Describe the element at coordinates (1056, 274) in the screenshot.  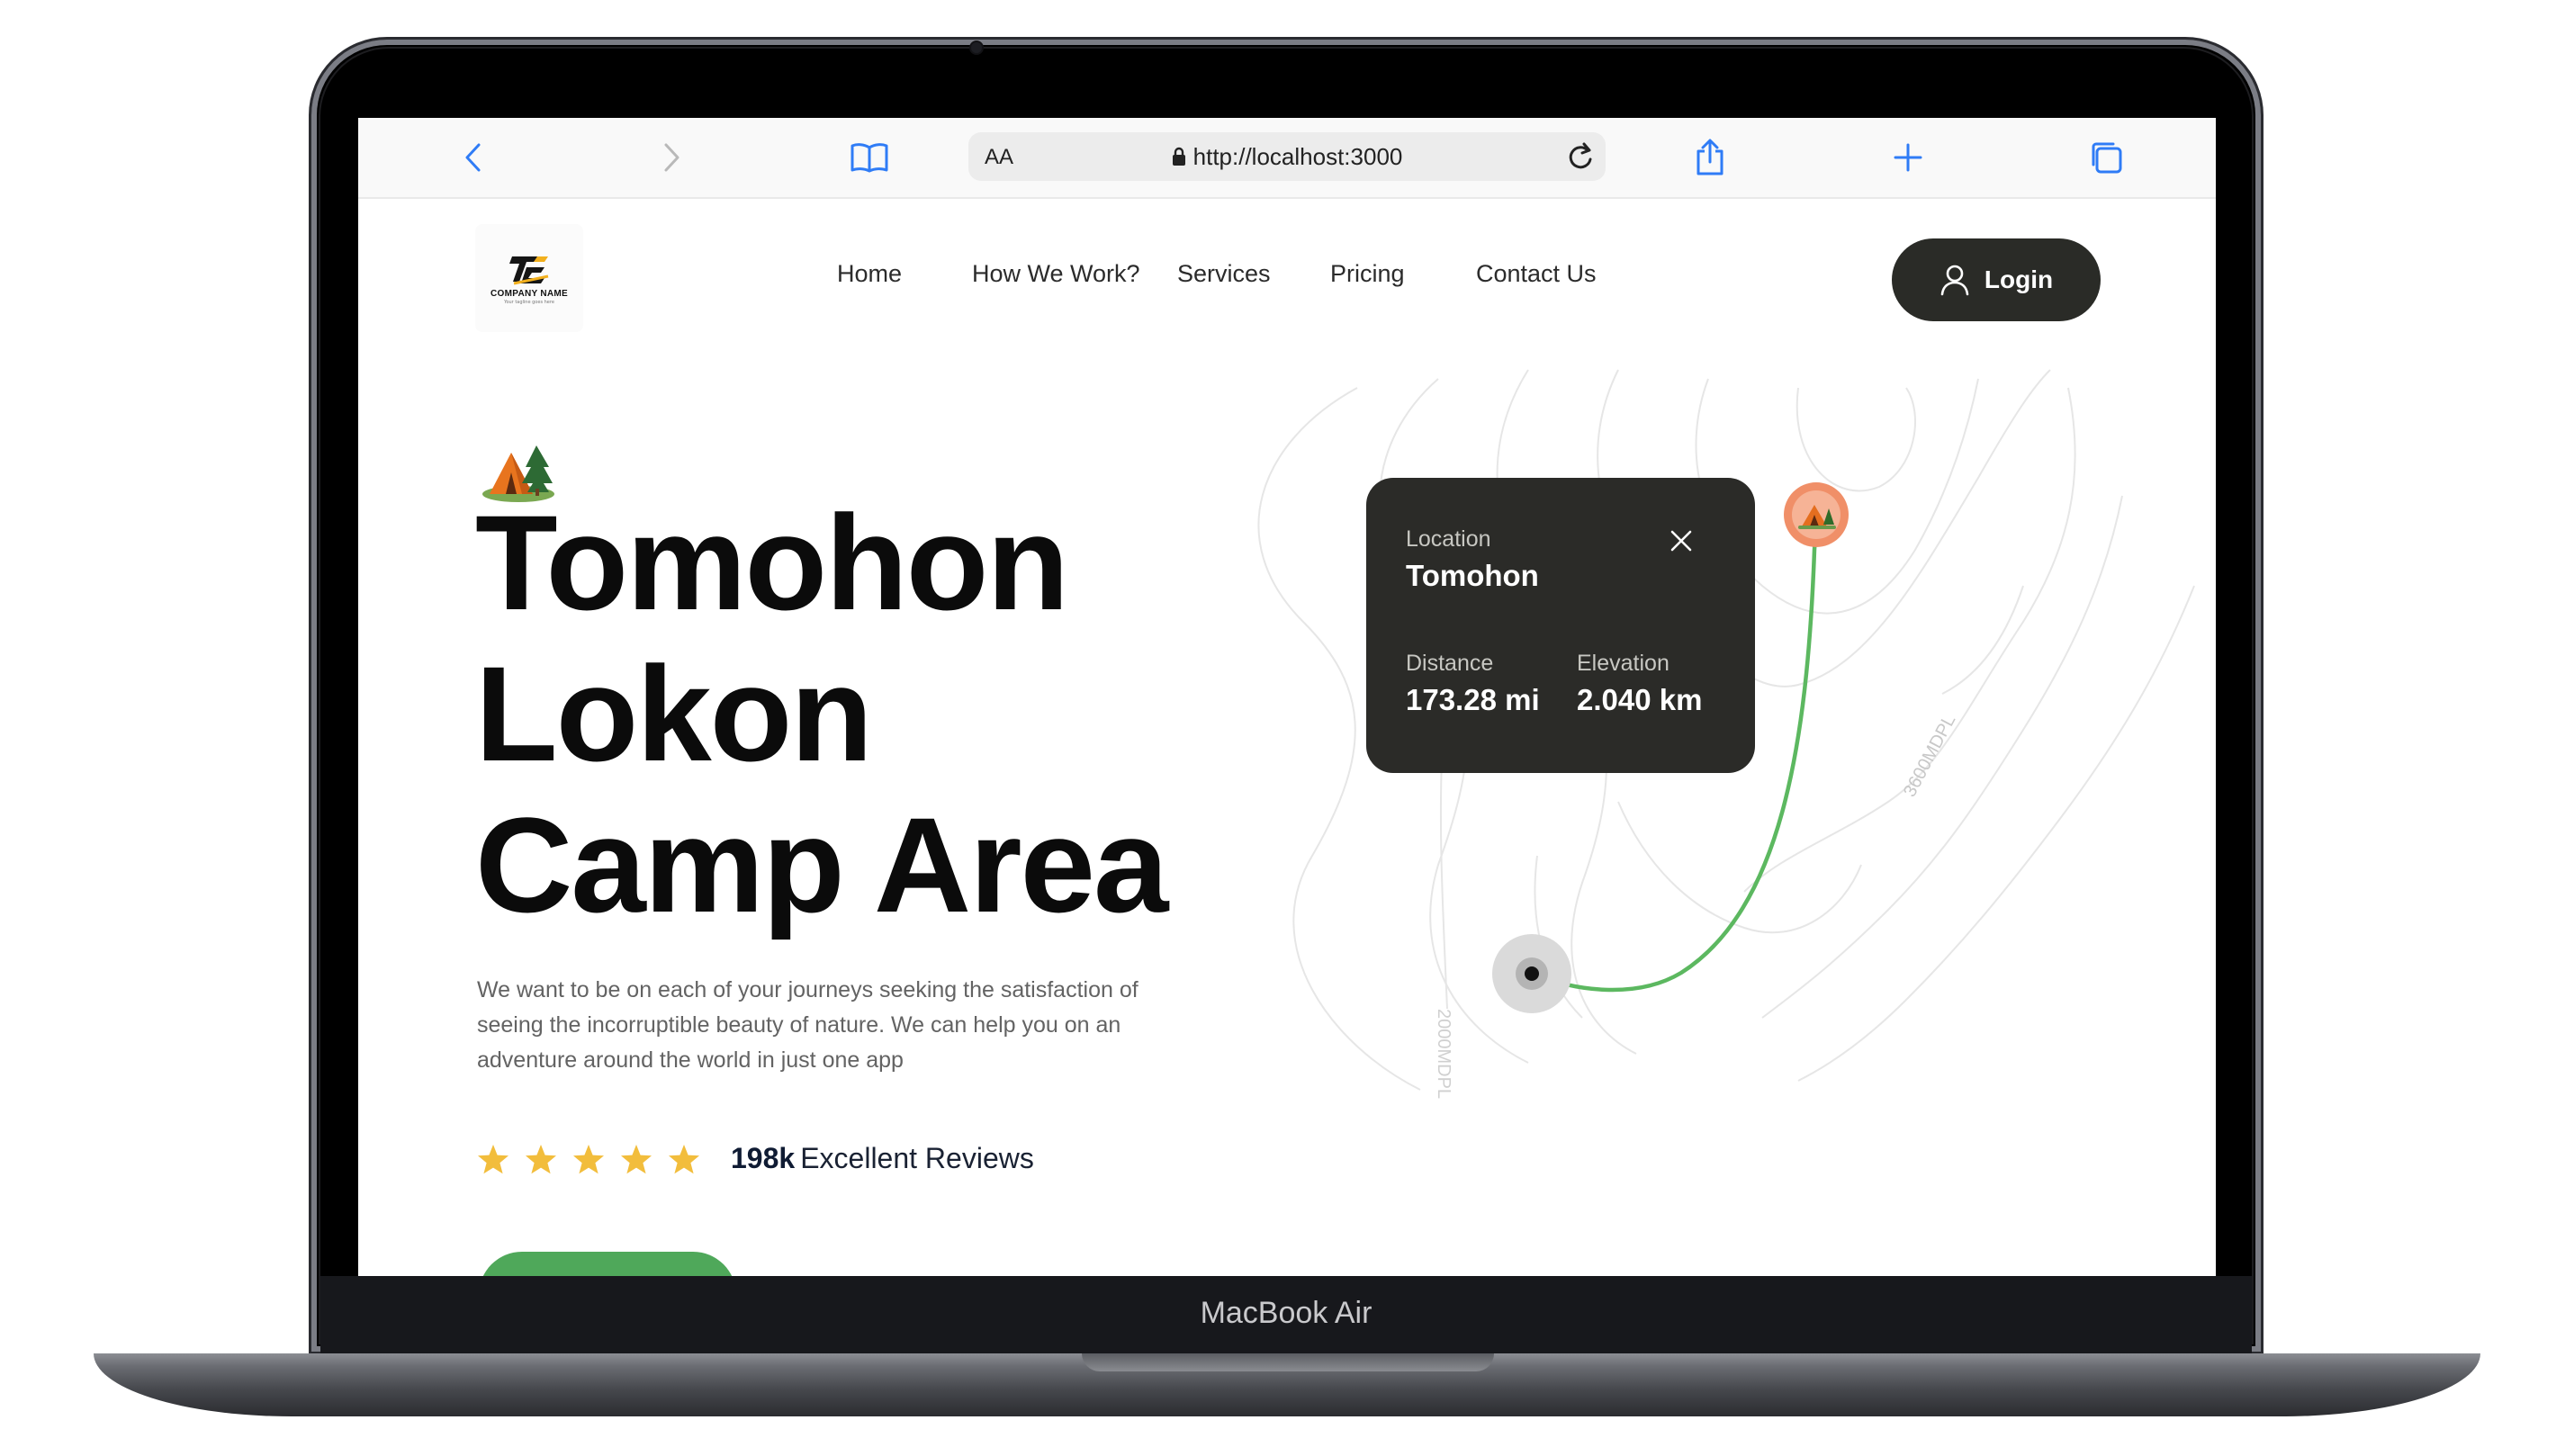
I see `nav-how-we-work: How We Work?` at that location.